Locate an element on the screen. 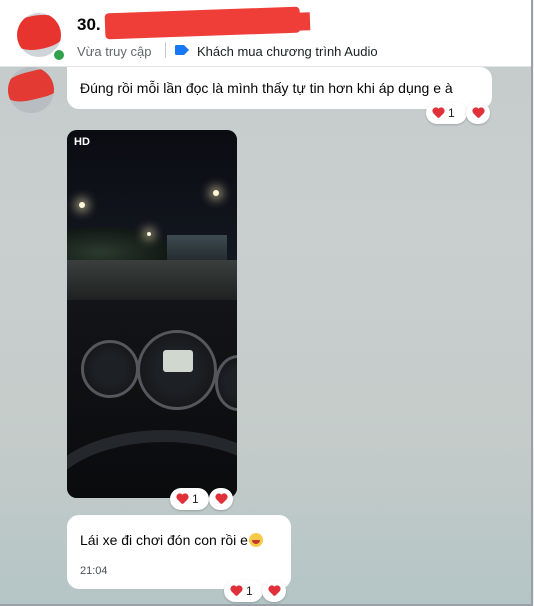  sender-avatar is located at coordinates (31, 90).